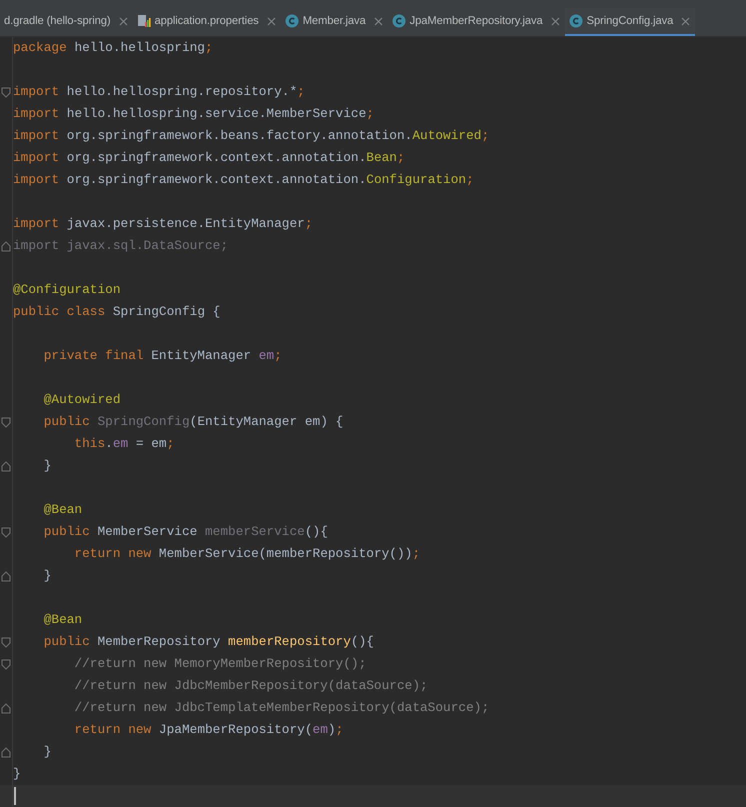  I want to click on editor-tab: JpaMemberRepository.java, so click(476, 22).